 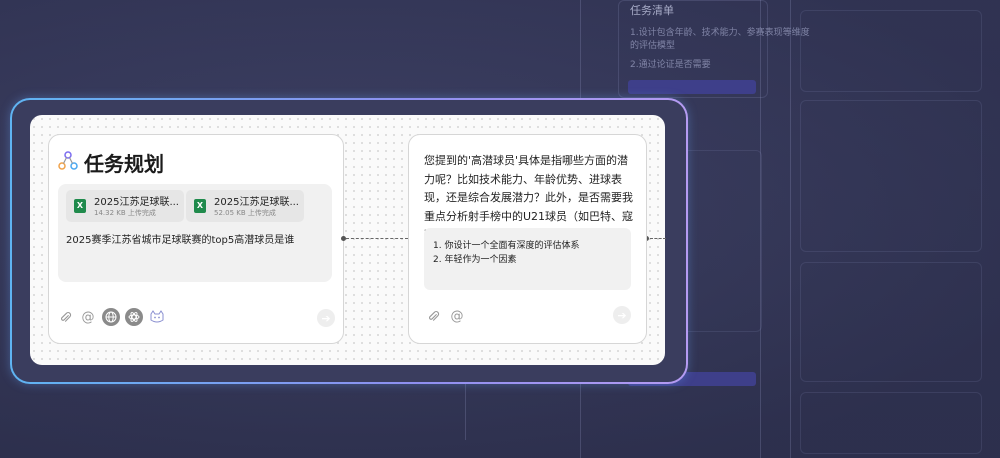 What do you see at coordinates (692, 87) in the screenshot?
I see `bg-button` at bounding box center [692, 87].